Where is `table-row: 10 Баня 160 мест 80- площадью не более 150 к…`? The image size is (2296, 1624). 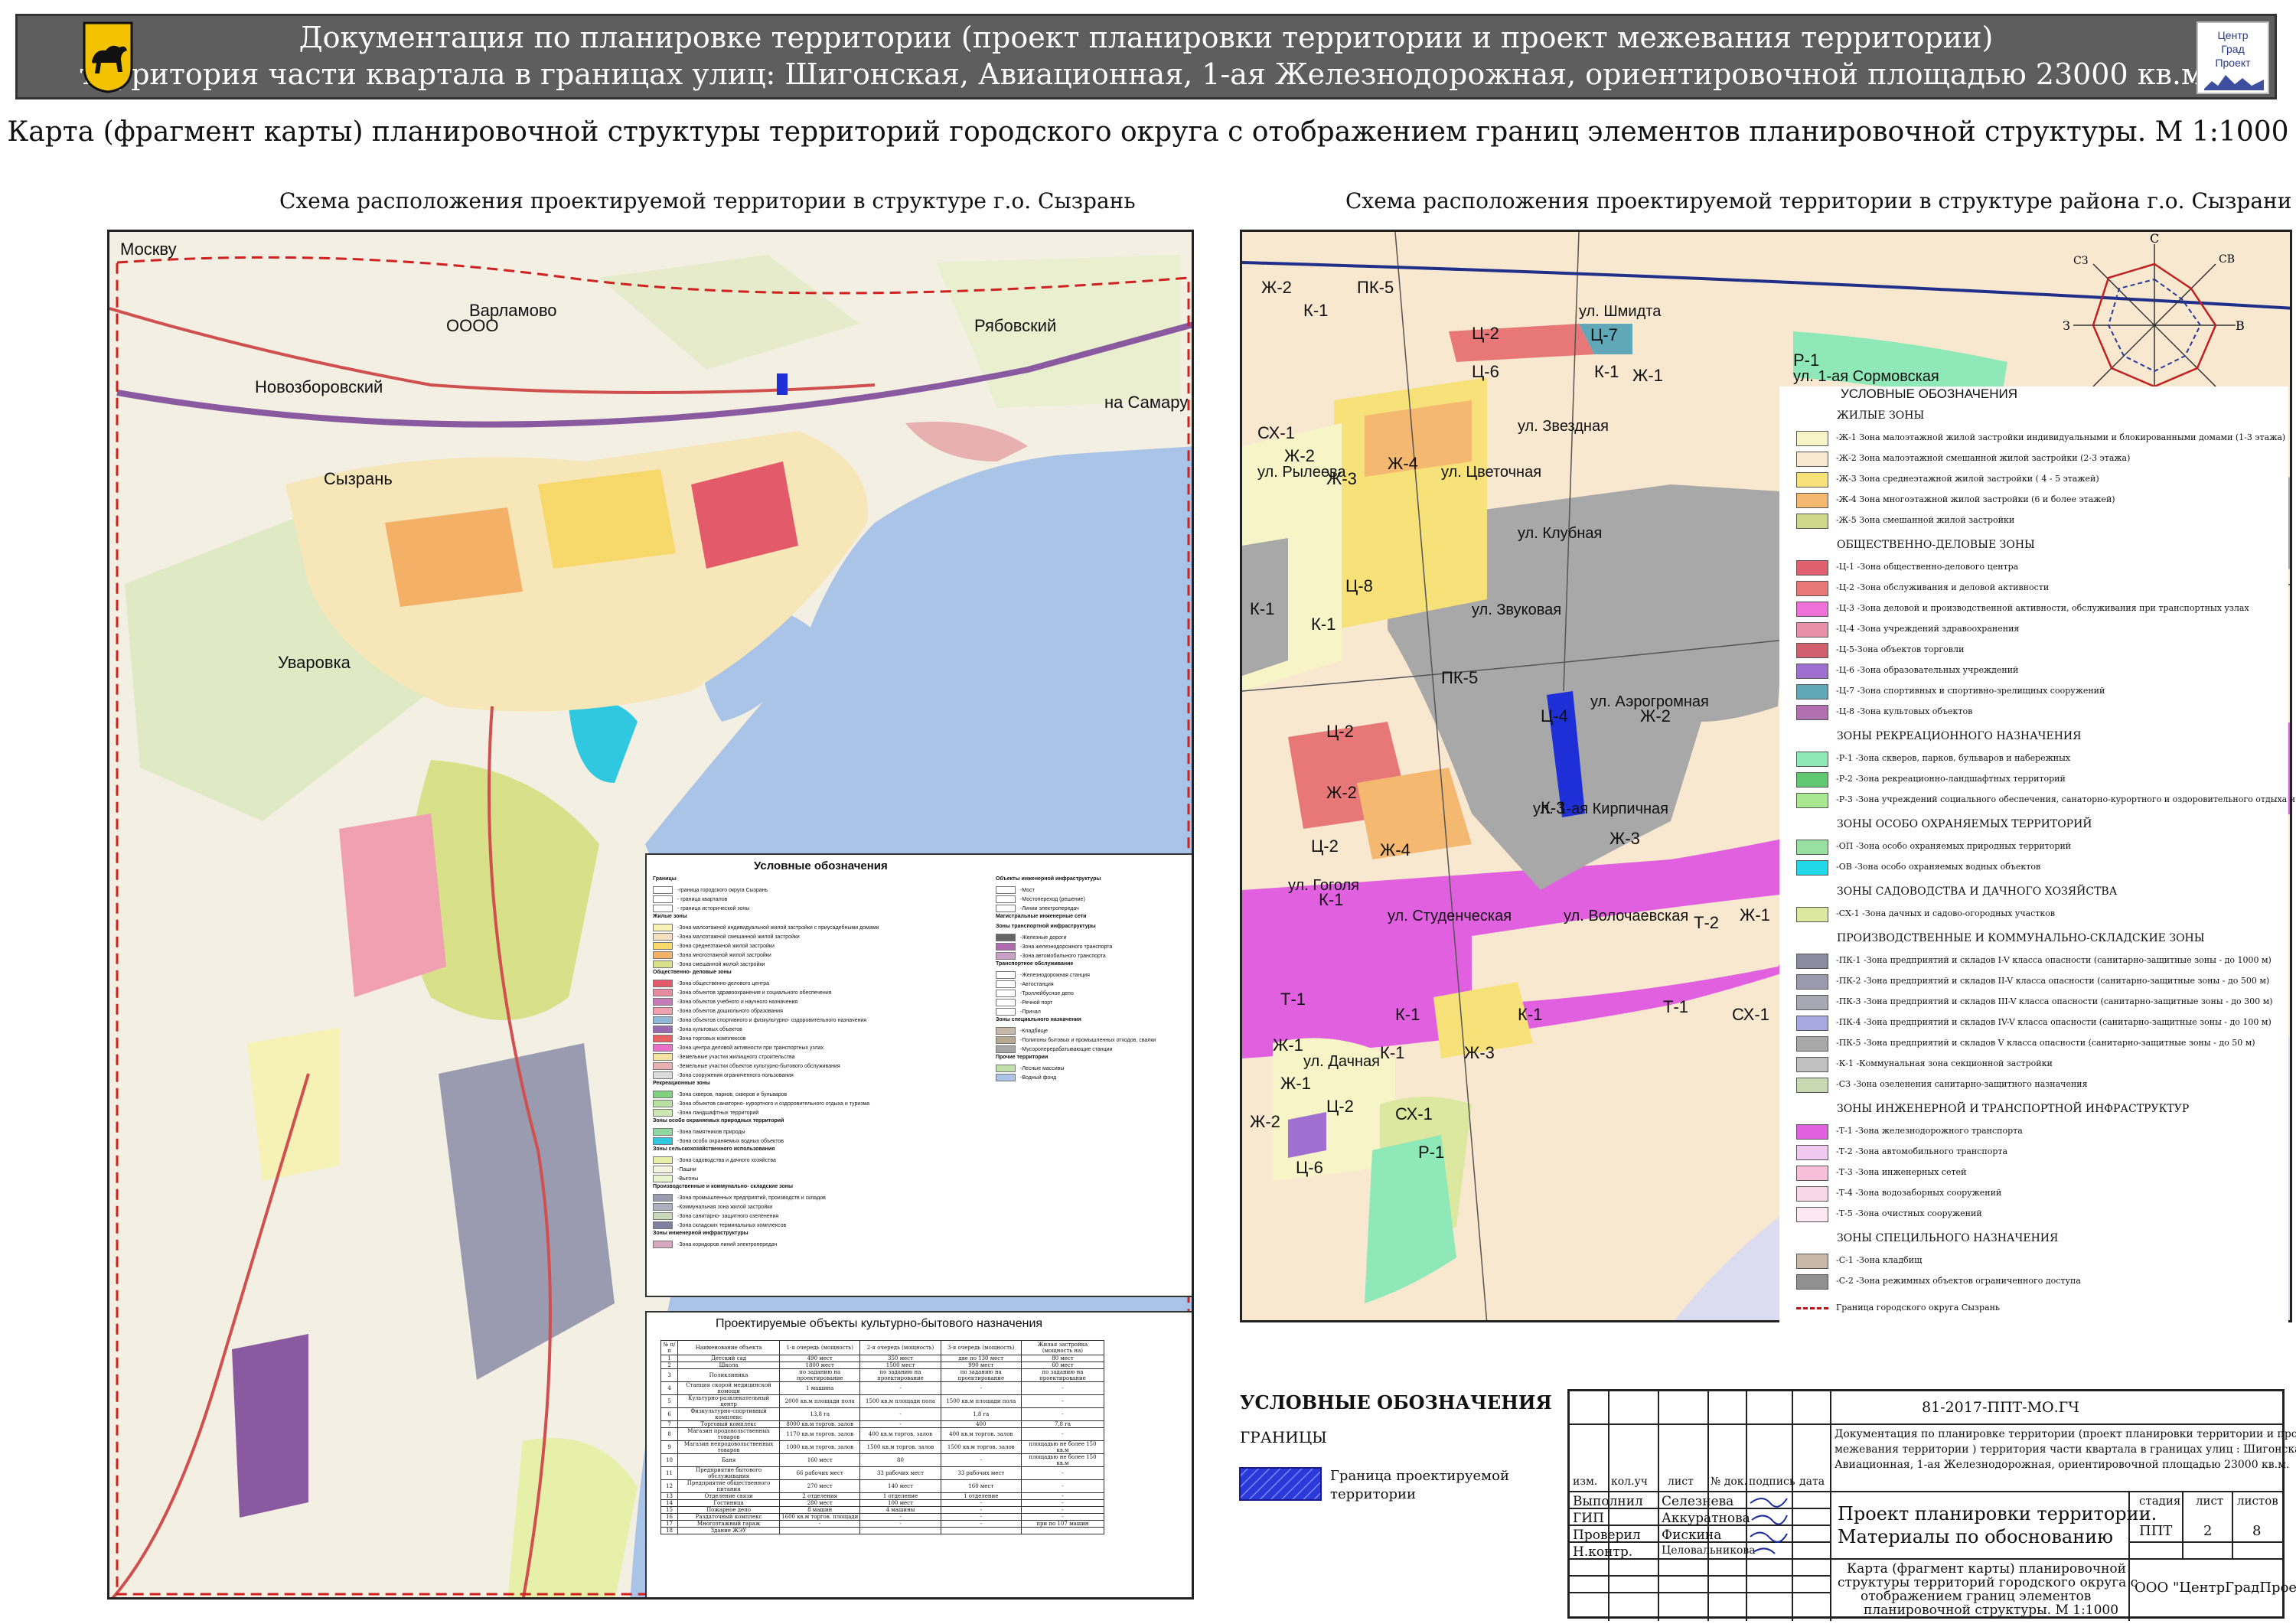
table-row: 10 Баня 160 мест 80- площадью не более 150 к… is located at coordinates (882, 1460).